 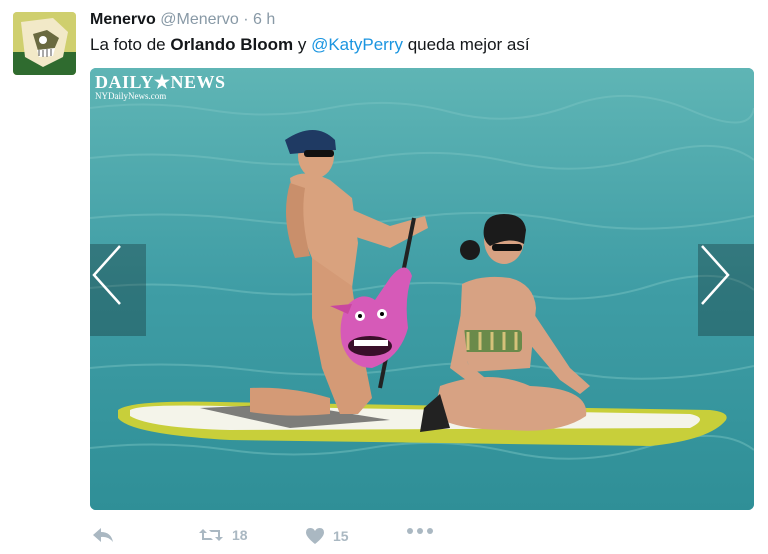 I want to click on chevron-left-icon, so click(x=106, y=275).